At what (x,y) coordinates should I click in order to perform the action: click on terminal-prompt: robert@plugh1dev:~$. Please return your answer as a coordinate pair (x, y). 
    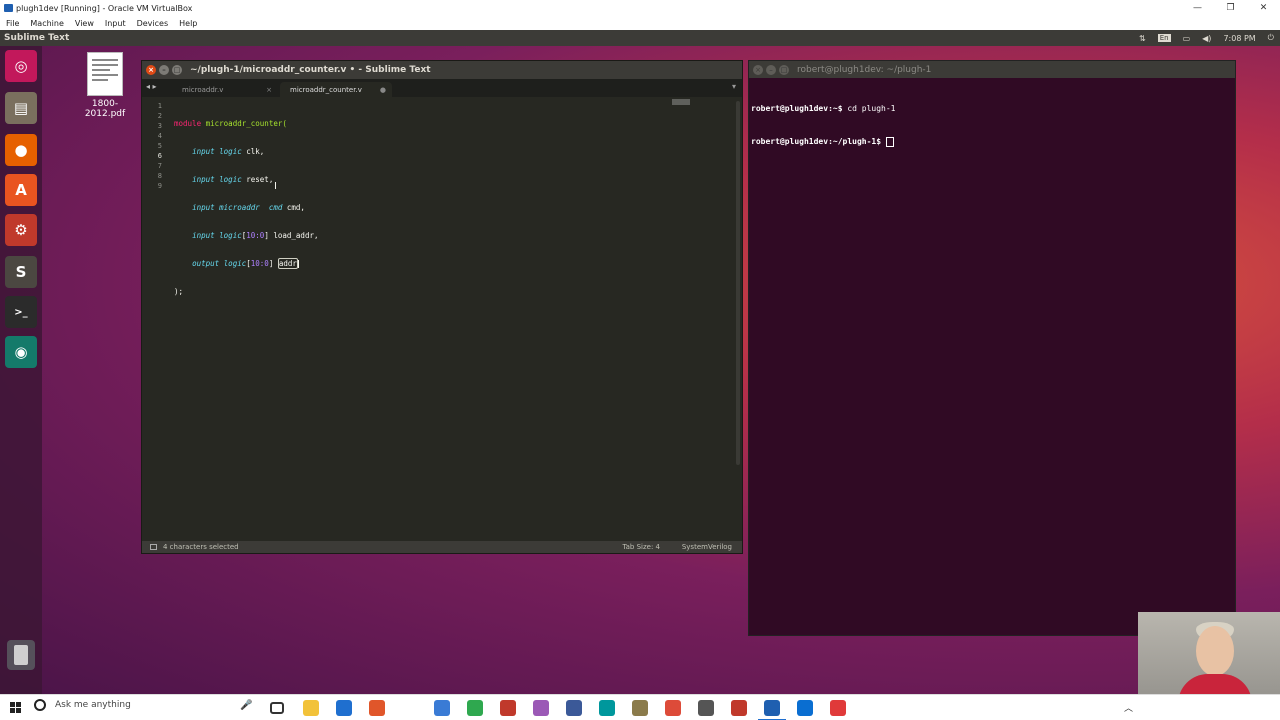
    Looking at the image, I should click on (797, 108).